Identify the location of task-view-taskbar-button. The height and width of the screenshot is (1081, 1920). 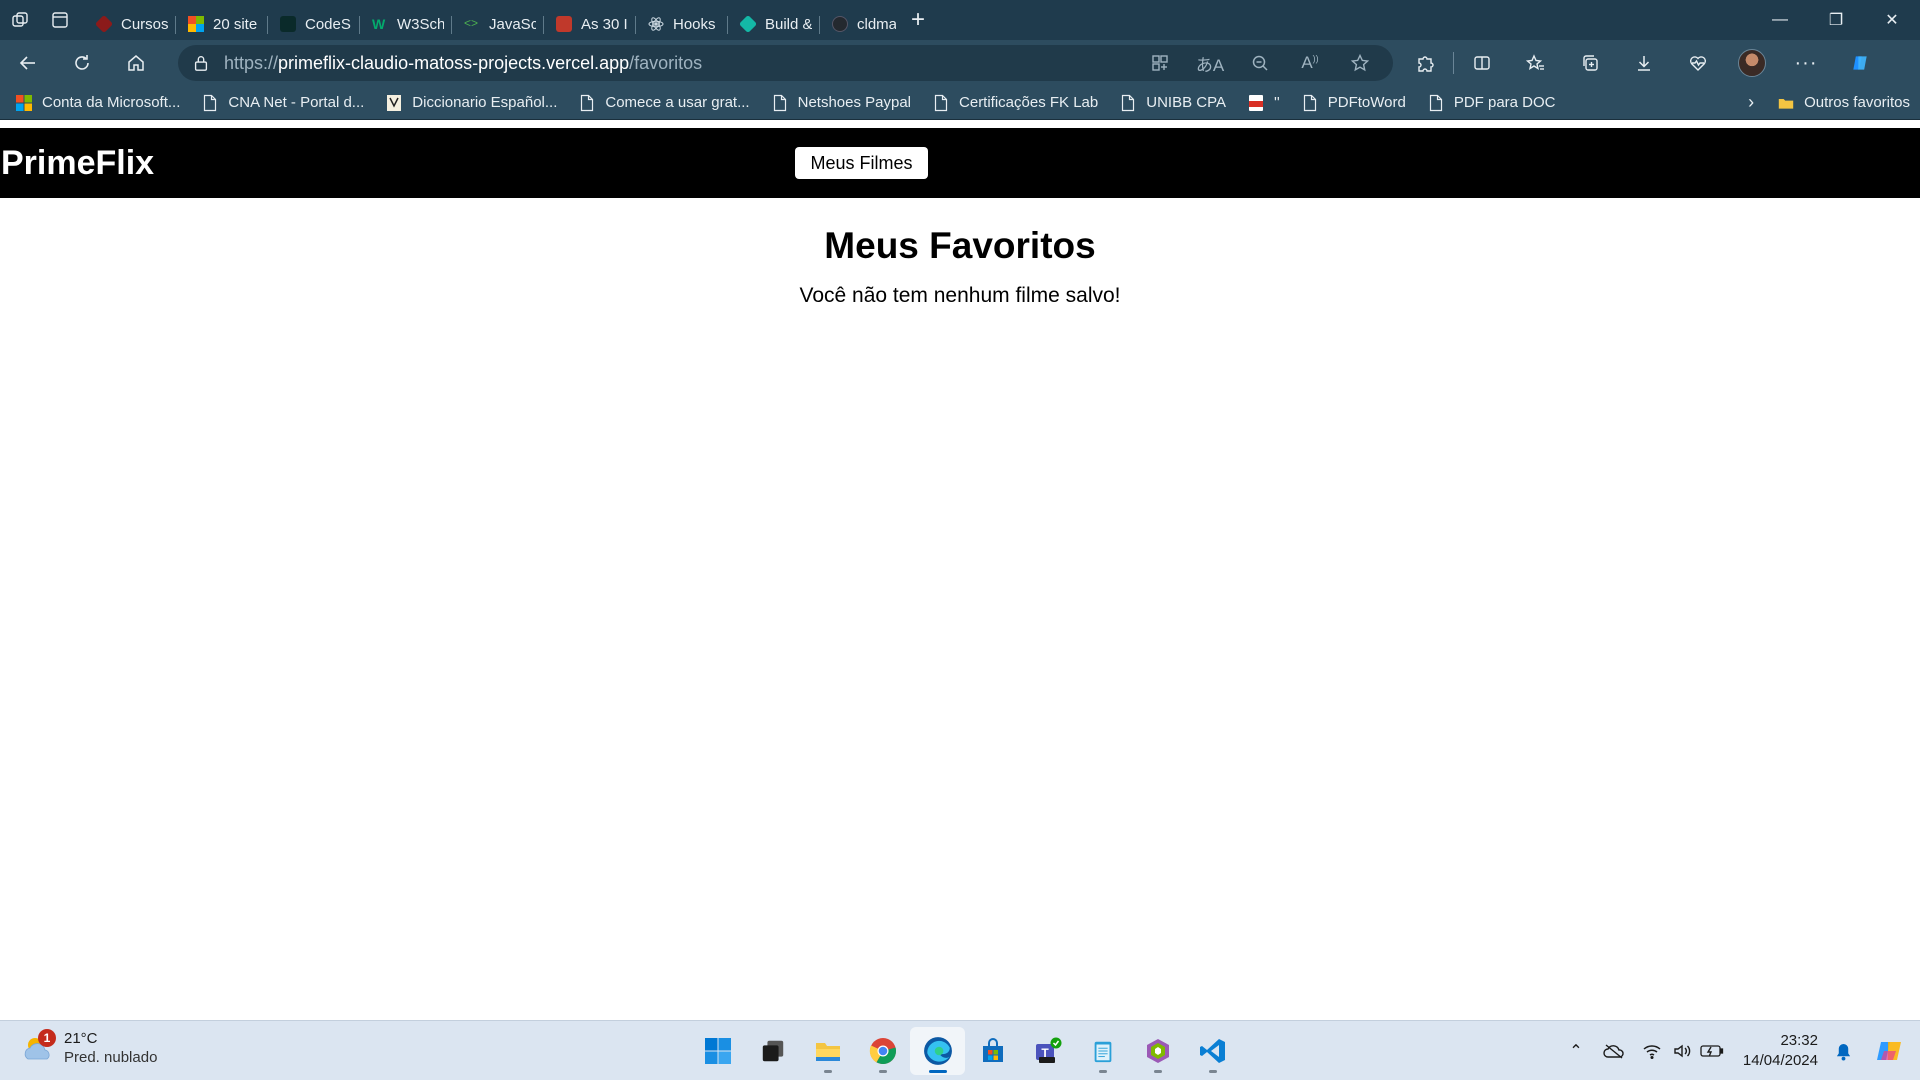
(772, 1051).